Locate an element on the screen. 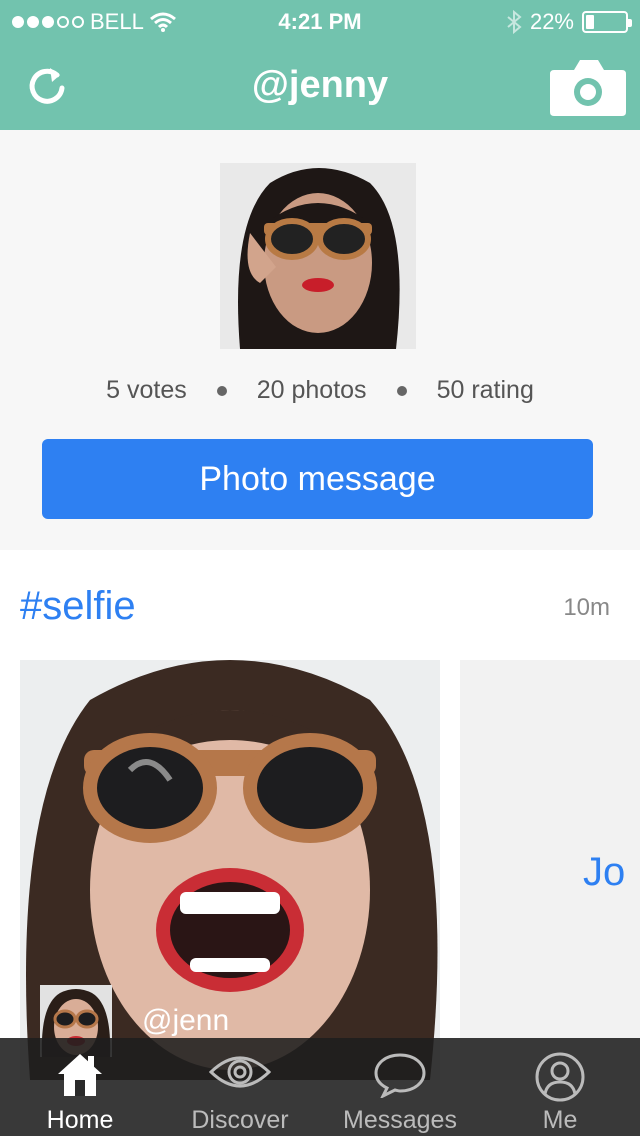  profile-stats: 5 votes 20 photos 50 rating is located at coordinates (320, 390).